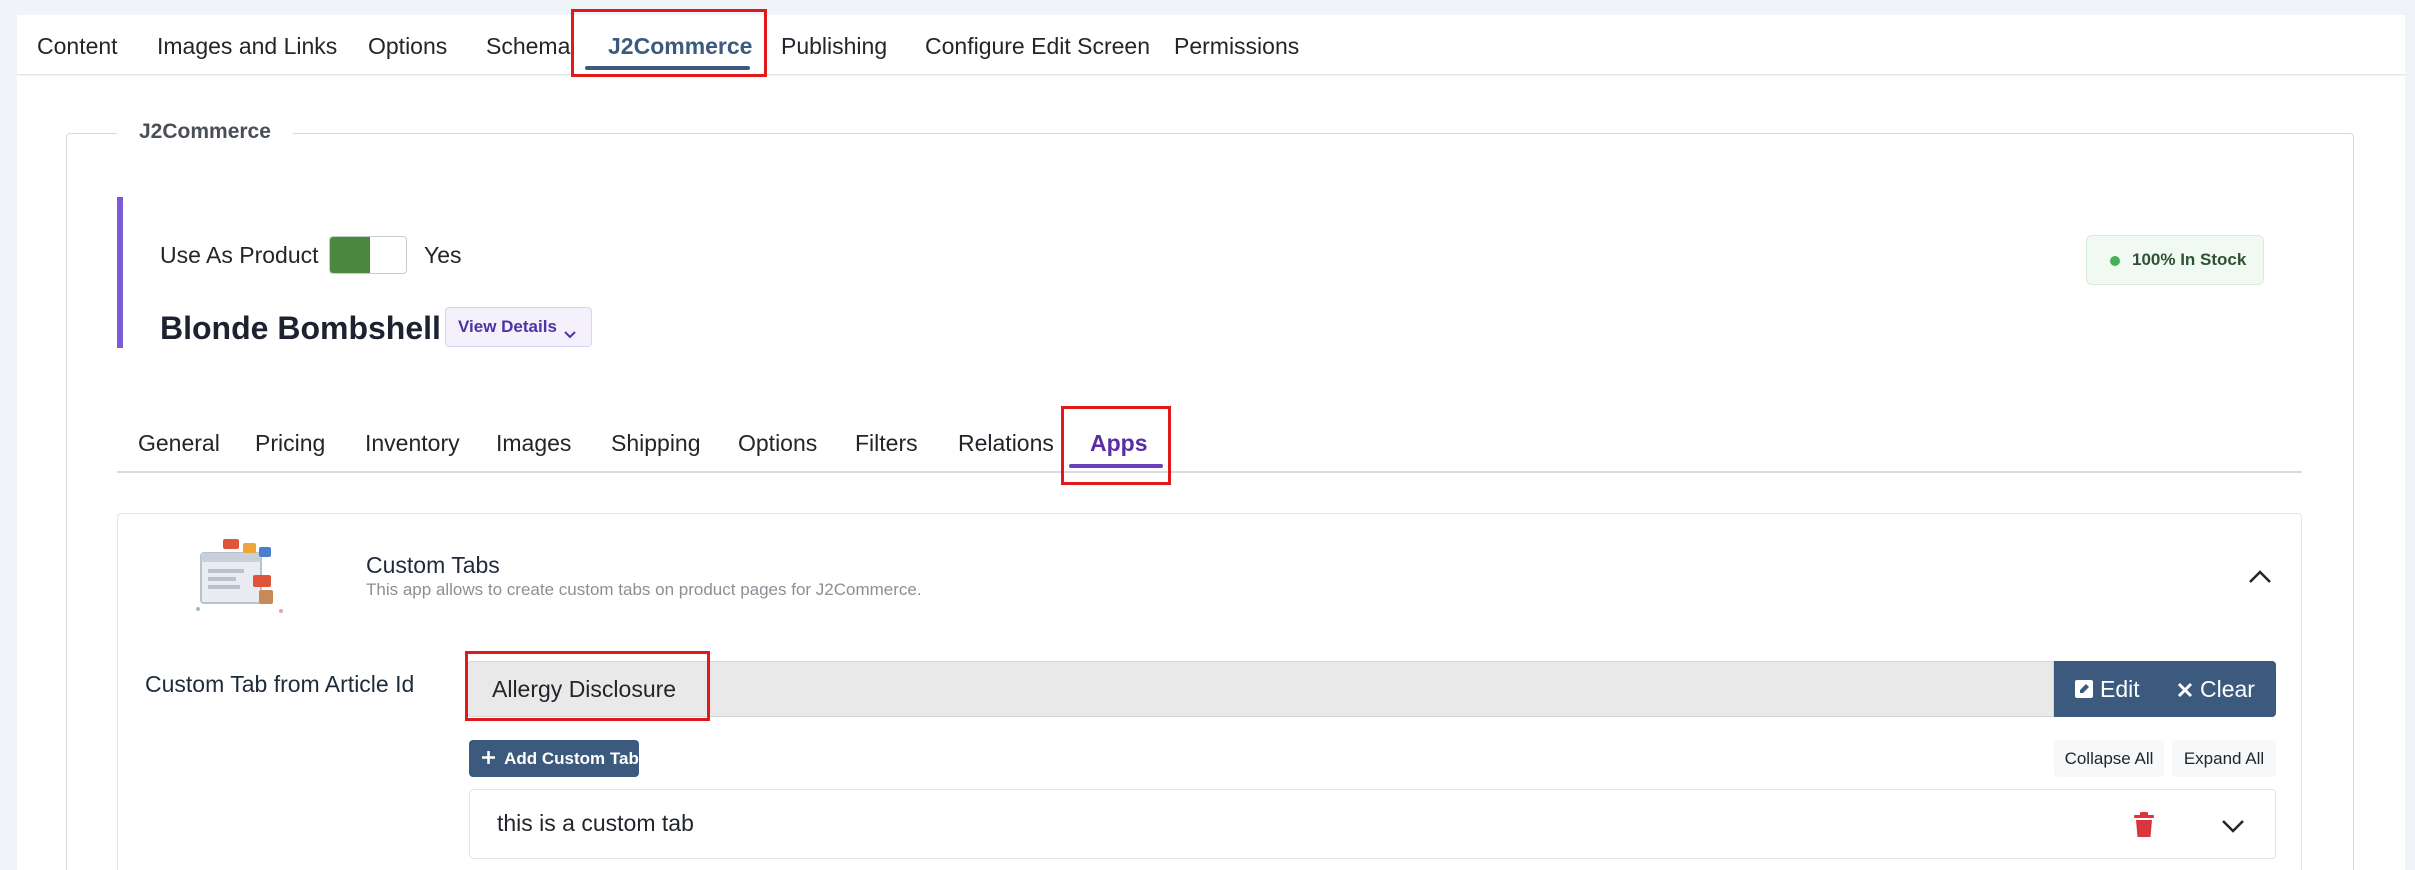 The width and height of the screenshot is (2415, 870). What do you see at coordinates (2120, 689) in the screenshot?
I see `edit-label: Edit` at bounding box center [2120, 689].